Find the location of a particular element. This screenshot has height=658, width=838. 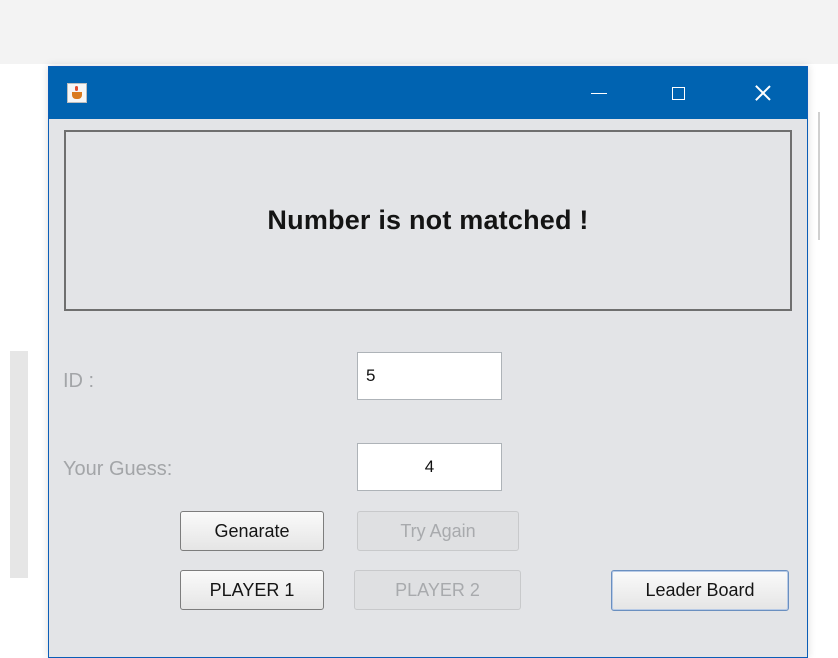

close-button is located at coordinates (763, 93).